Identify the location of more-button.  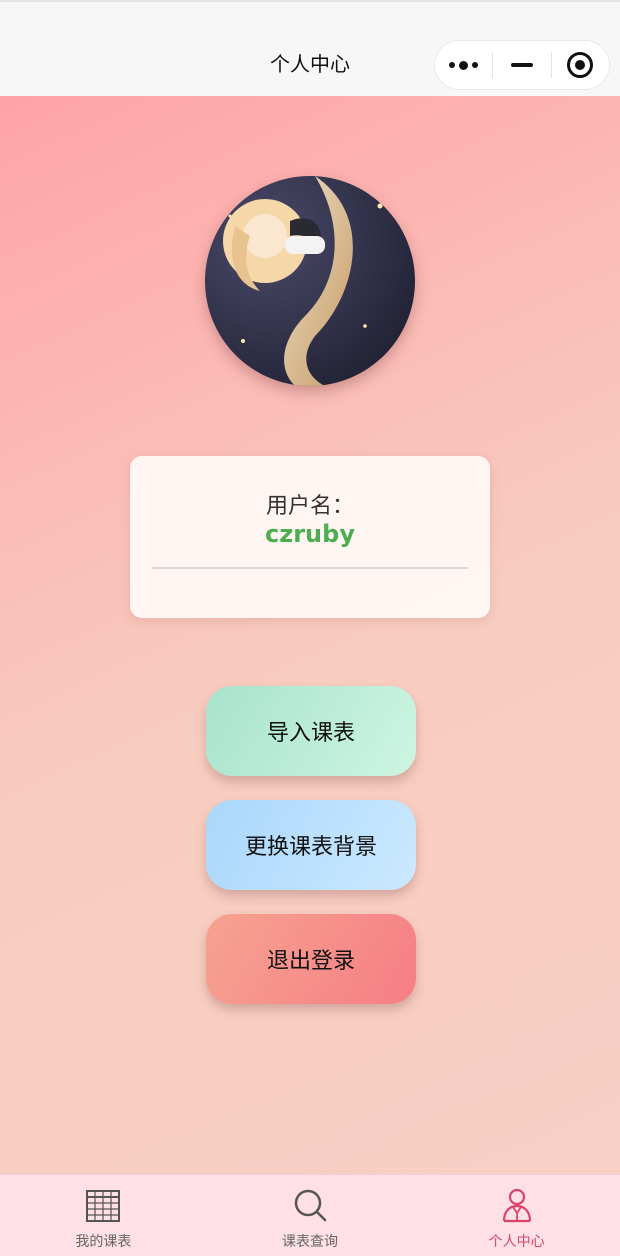
(463, 65).